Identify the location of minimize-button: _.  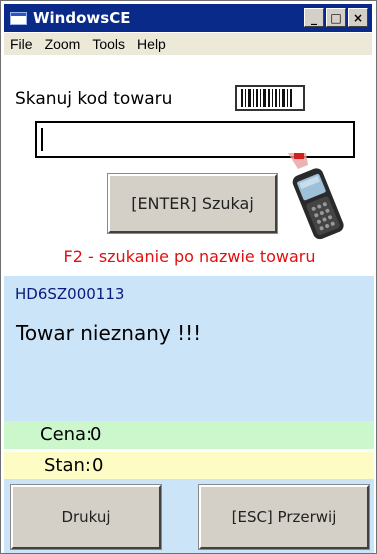
(314, 17).